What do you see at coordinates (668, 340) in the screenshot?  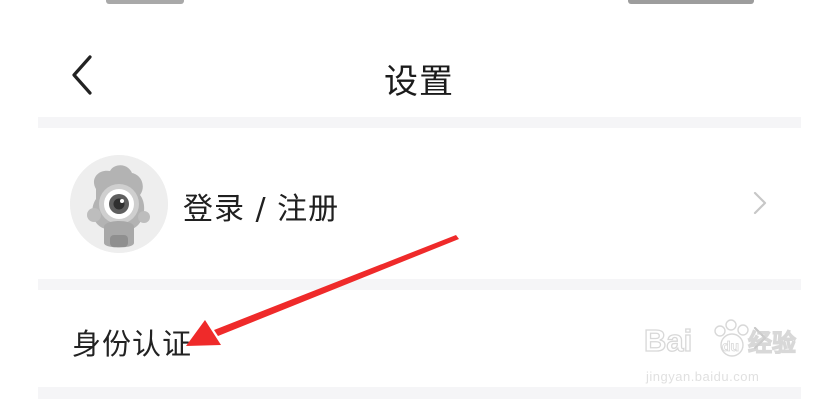 I see `svg-text: Bai` at bounding box center [668, 340].